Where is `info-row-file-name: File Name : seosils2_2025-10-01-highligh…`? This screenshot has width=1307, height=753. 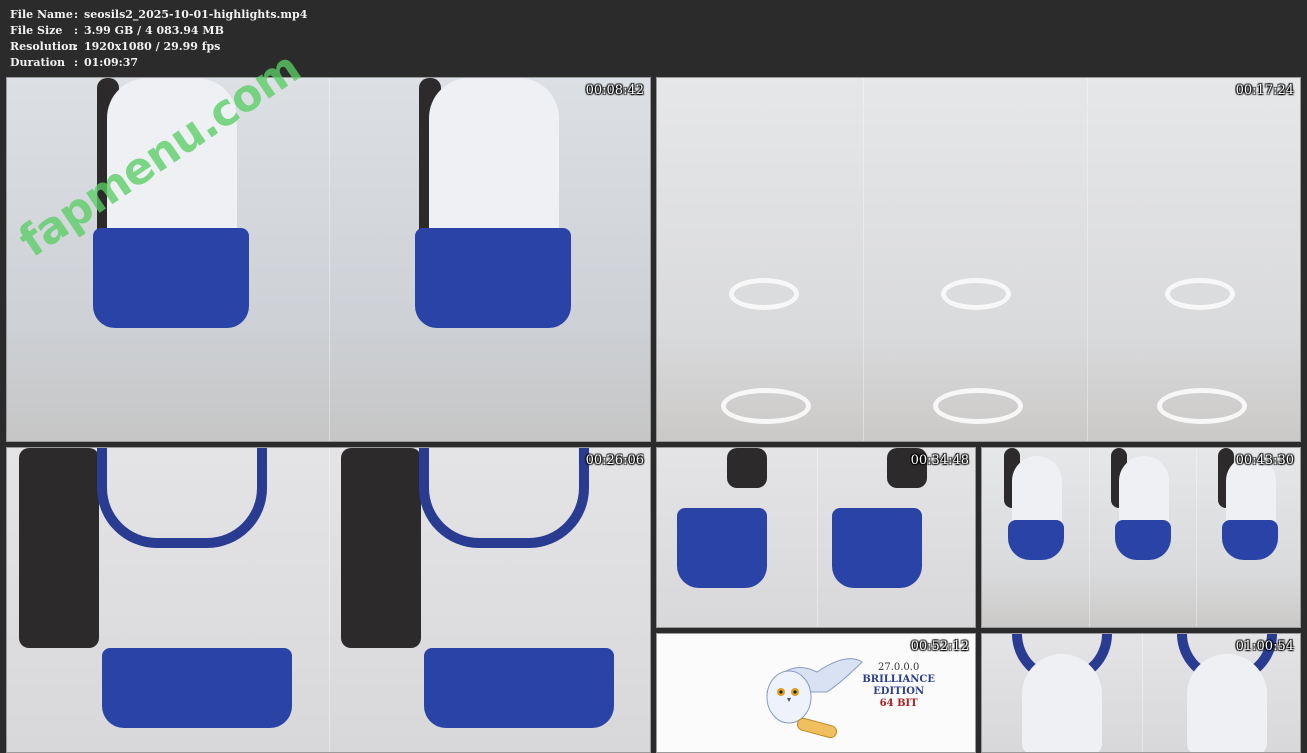 info-row-file-name: File Name : seosils2_2025-10-01-highligh… is located at coordinates (158, 15).